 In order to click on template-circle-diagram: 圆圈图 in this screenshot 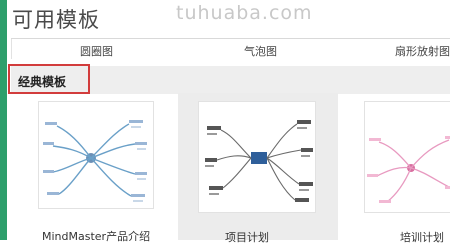, I will do `click(96, 51)`.